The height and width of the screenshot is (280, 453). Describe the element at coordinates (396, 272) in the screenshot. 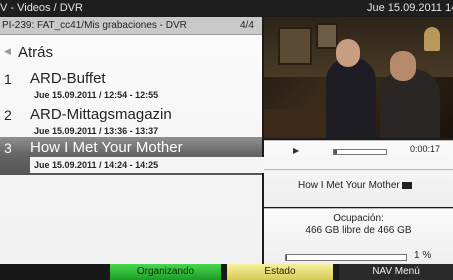

I see `nav-menu-key: NAV Menú` at that location.